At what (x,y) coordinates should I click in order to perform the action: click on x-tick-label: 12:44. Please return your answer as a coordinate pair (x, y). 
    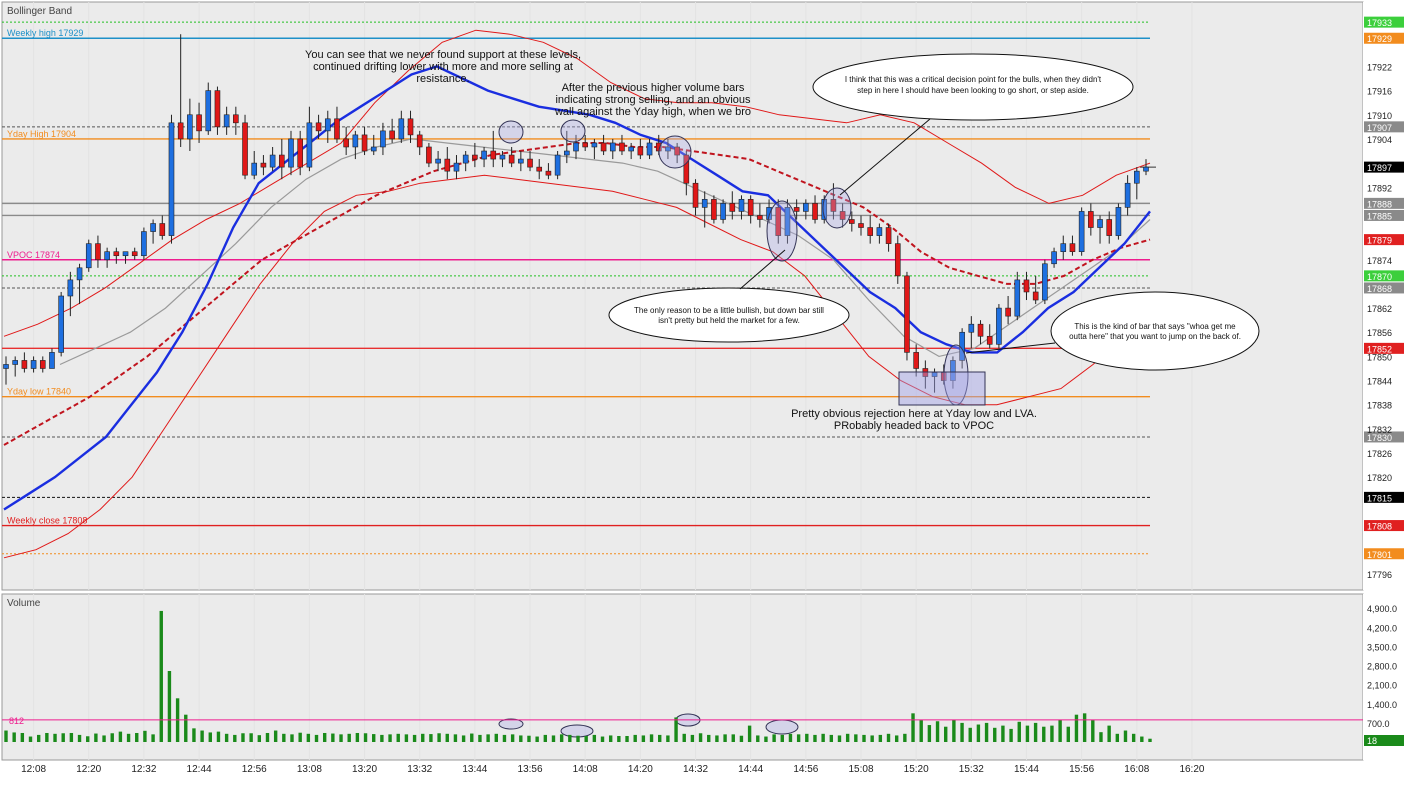
    Looking at the image, I should click on (199, 769).